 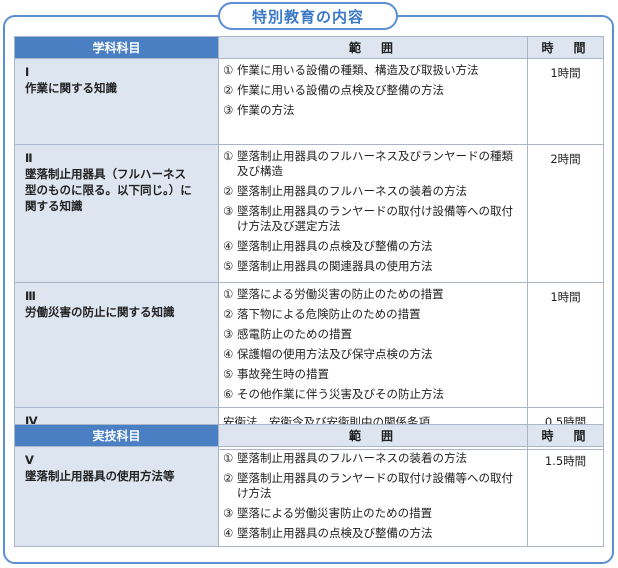 What do you see at coordinates (100, 476) in the screenshot?
I see `subject-name: 墜落制止用器具の使用方法等` at bounding box center [100, 476].